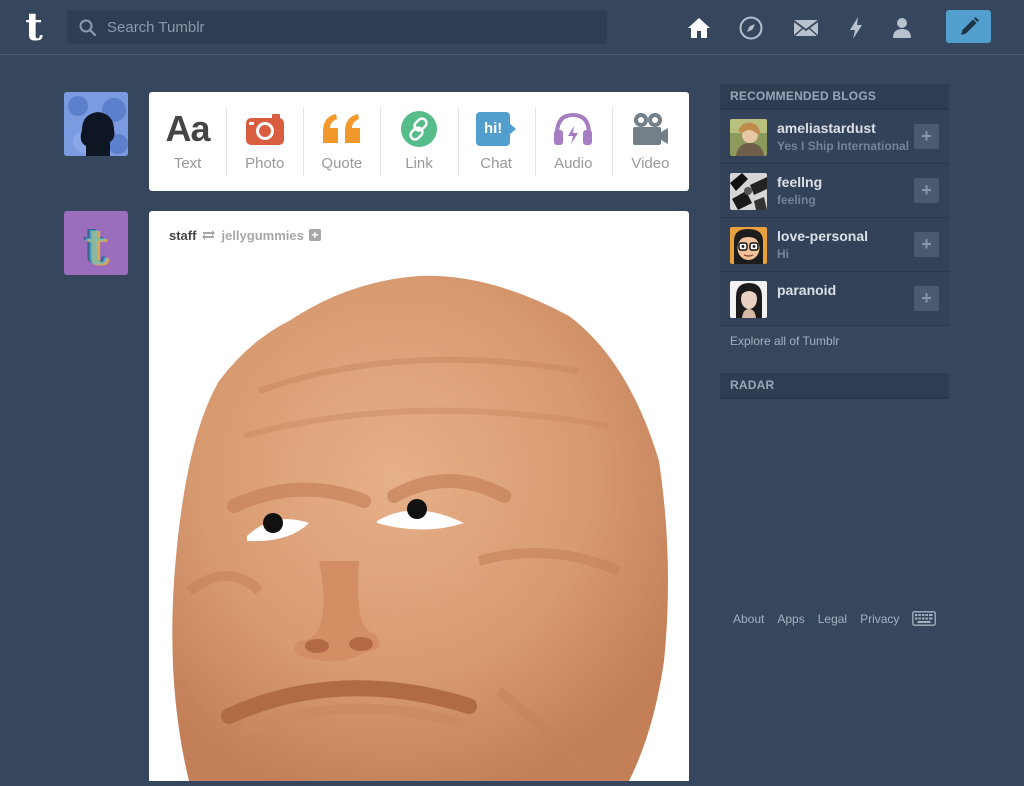 Image resolution: width=1024 pixels, height=786 pixels. I want to click on post-author-link: staff, so click(182, 235).